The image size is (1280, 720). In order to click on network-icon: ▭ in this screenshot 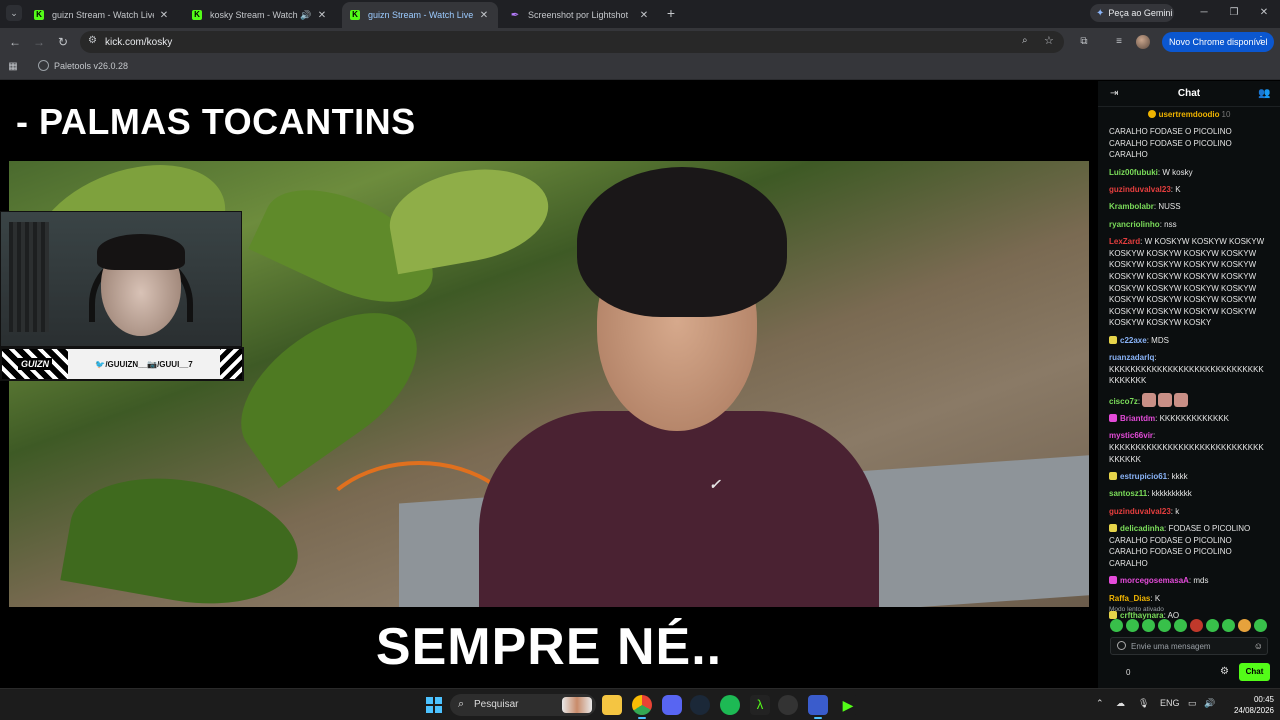, I will do `click(1192, 703)`.